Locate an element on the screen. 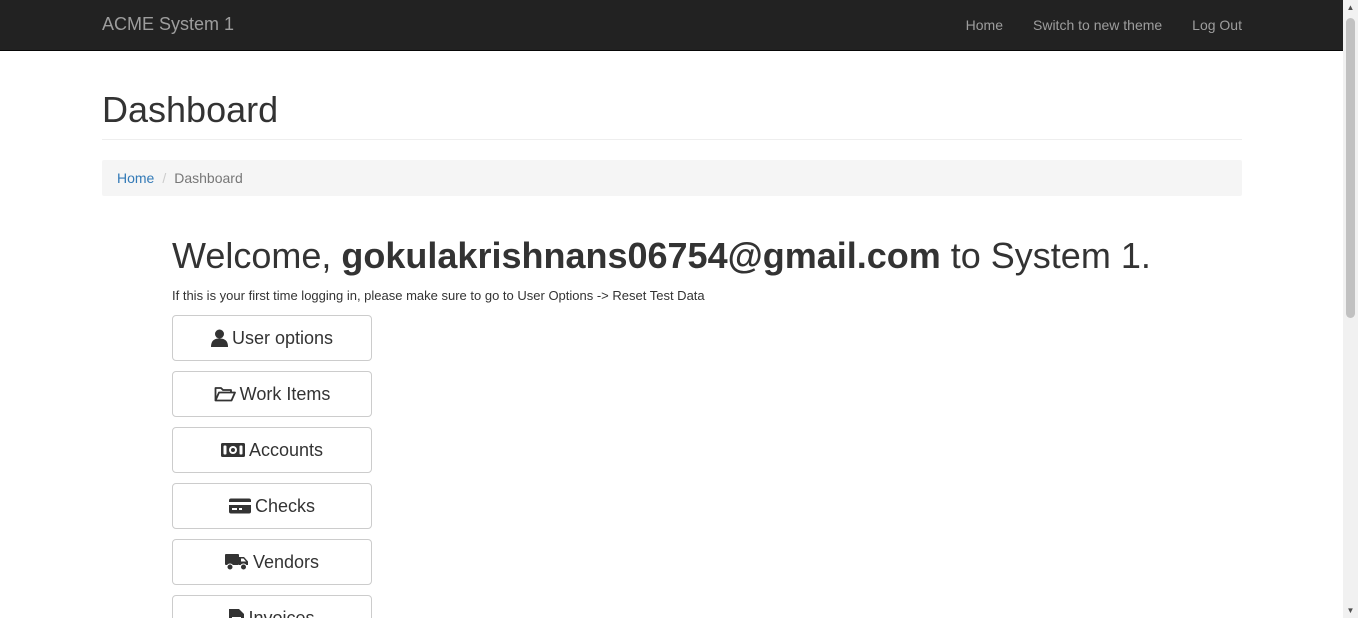 The height and width of the screenshot is (618, 1358). accounts-button: Accounts is located at coordinates (272, 450).